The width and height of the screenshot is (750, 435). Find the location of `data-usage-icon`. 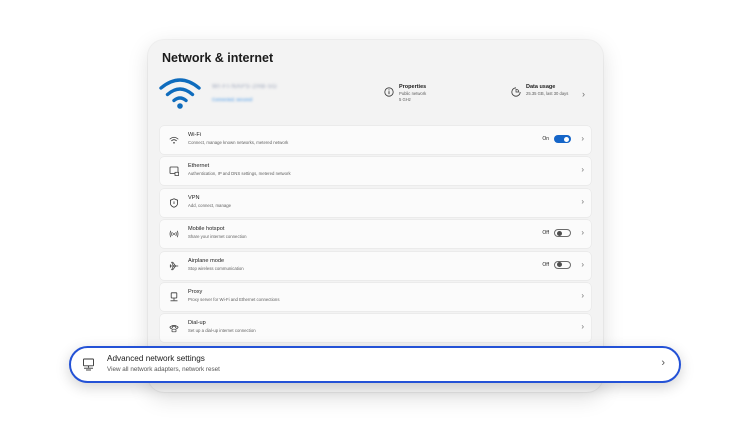

data-usage-icon is located at coordinates (516, 92).